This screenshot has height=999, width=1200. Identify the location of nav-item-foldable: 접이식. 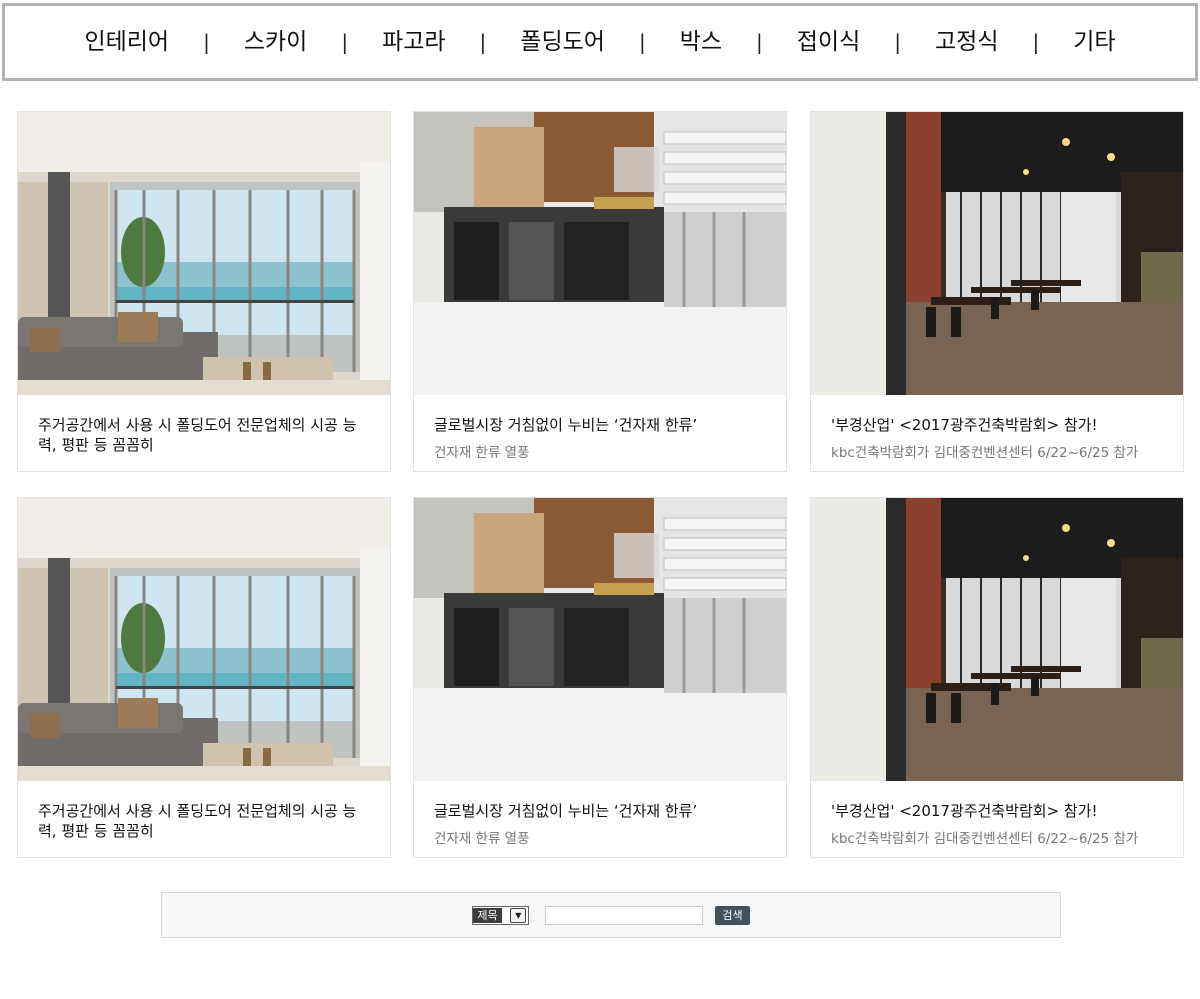
(828, 42).